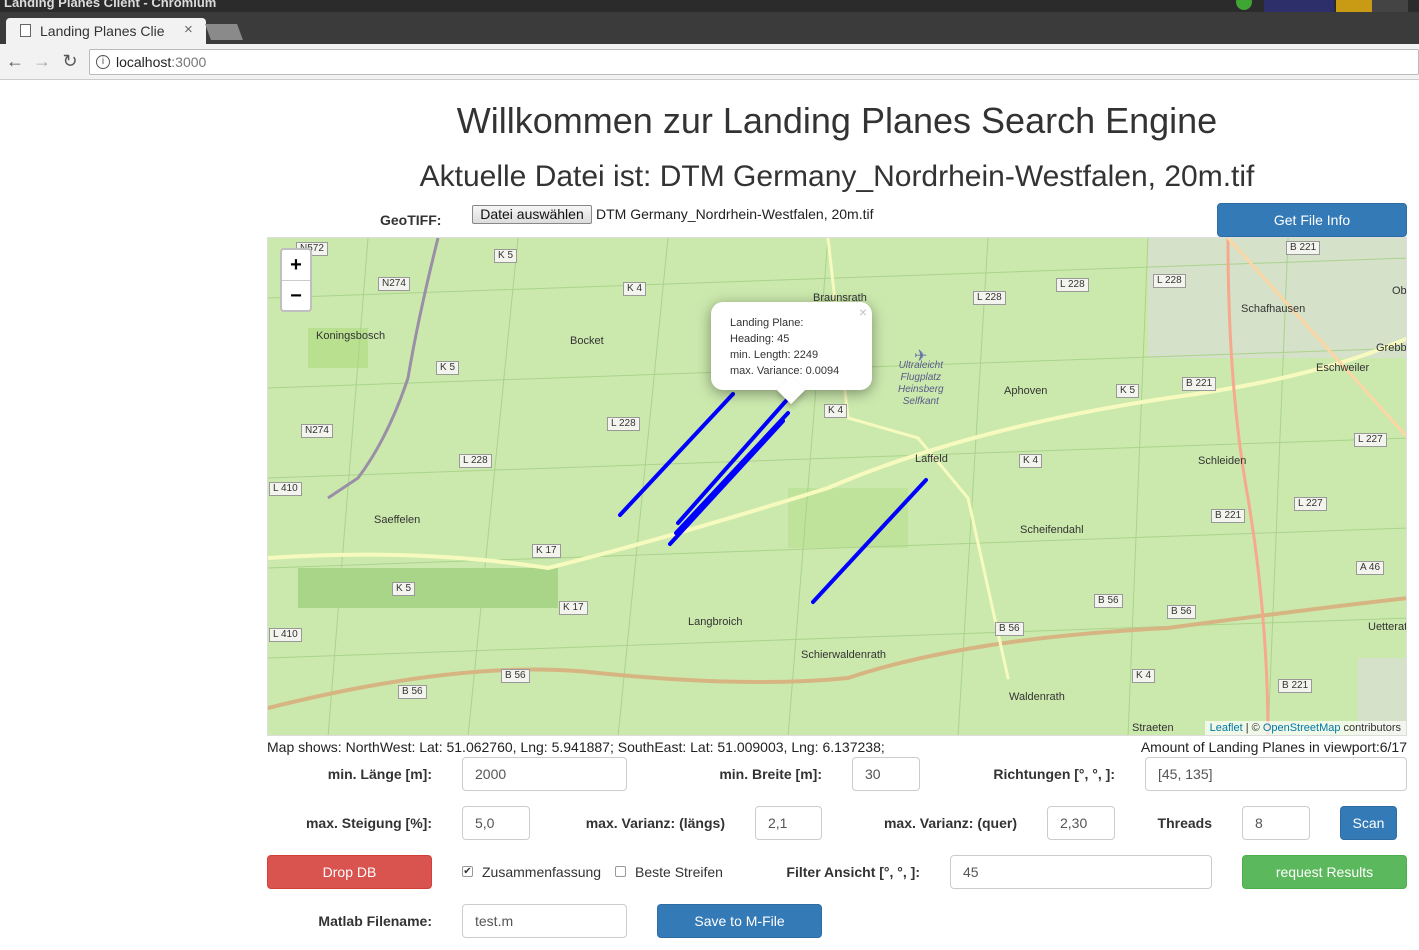 This screenshot has width=1419, height=950. Describe the element at coordinates (1054, 774) in the screenshot. I see `directions-label: Richtungen [°, °, ]:` at that location.